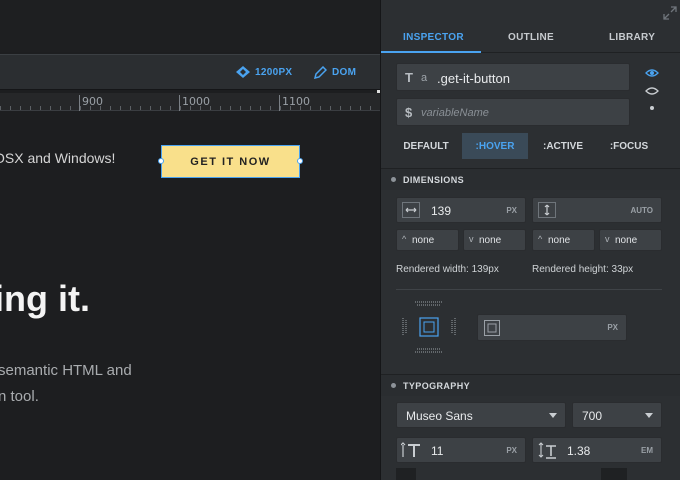 The image size is (680, 480). I want to click on viewport-width-button: 1200PX, so click(264, 72).